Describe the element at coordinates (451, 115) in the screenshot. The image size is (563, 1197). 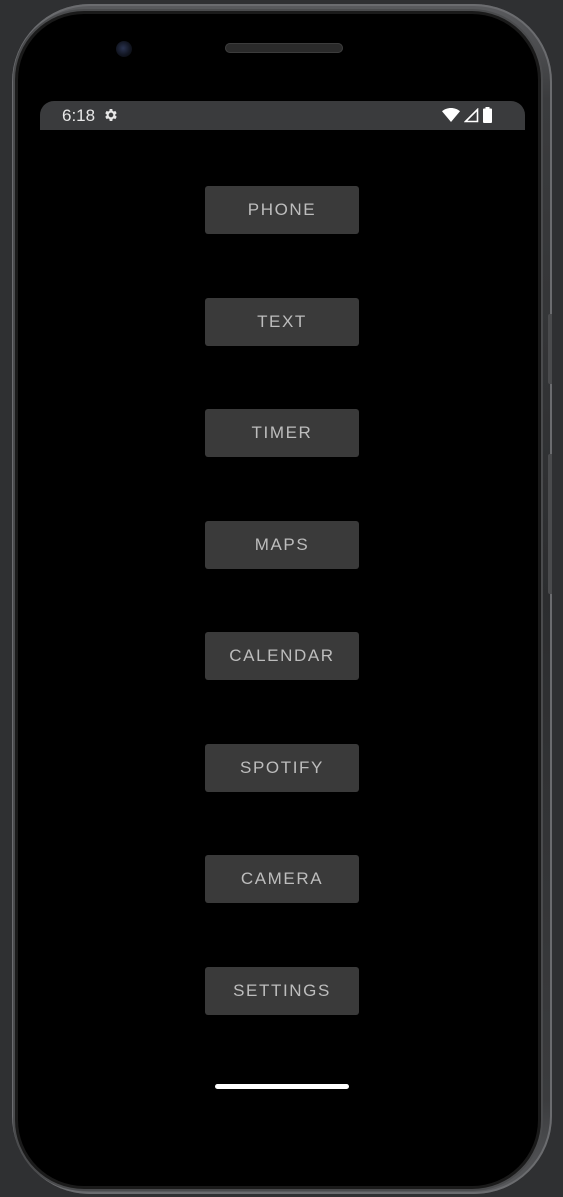
I see `wifi-icon` at that location.